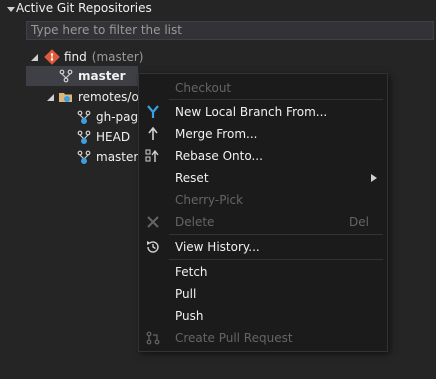  I want to click on menu-item-label: Pull, so click(186, 294).